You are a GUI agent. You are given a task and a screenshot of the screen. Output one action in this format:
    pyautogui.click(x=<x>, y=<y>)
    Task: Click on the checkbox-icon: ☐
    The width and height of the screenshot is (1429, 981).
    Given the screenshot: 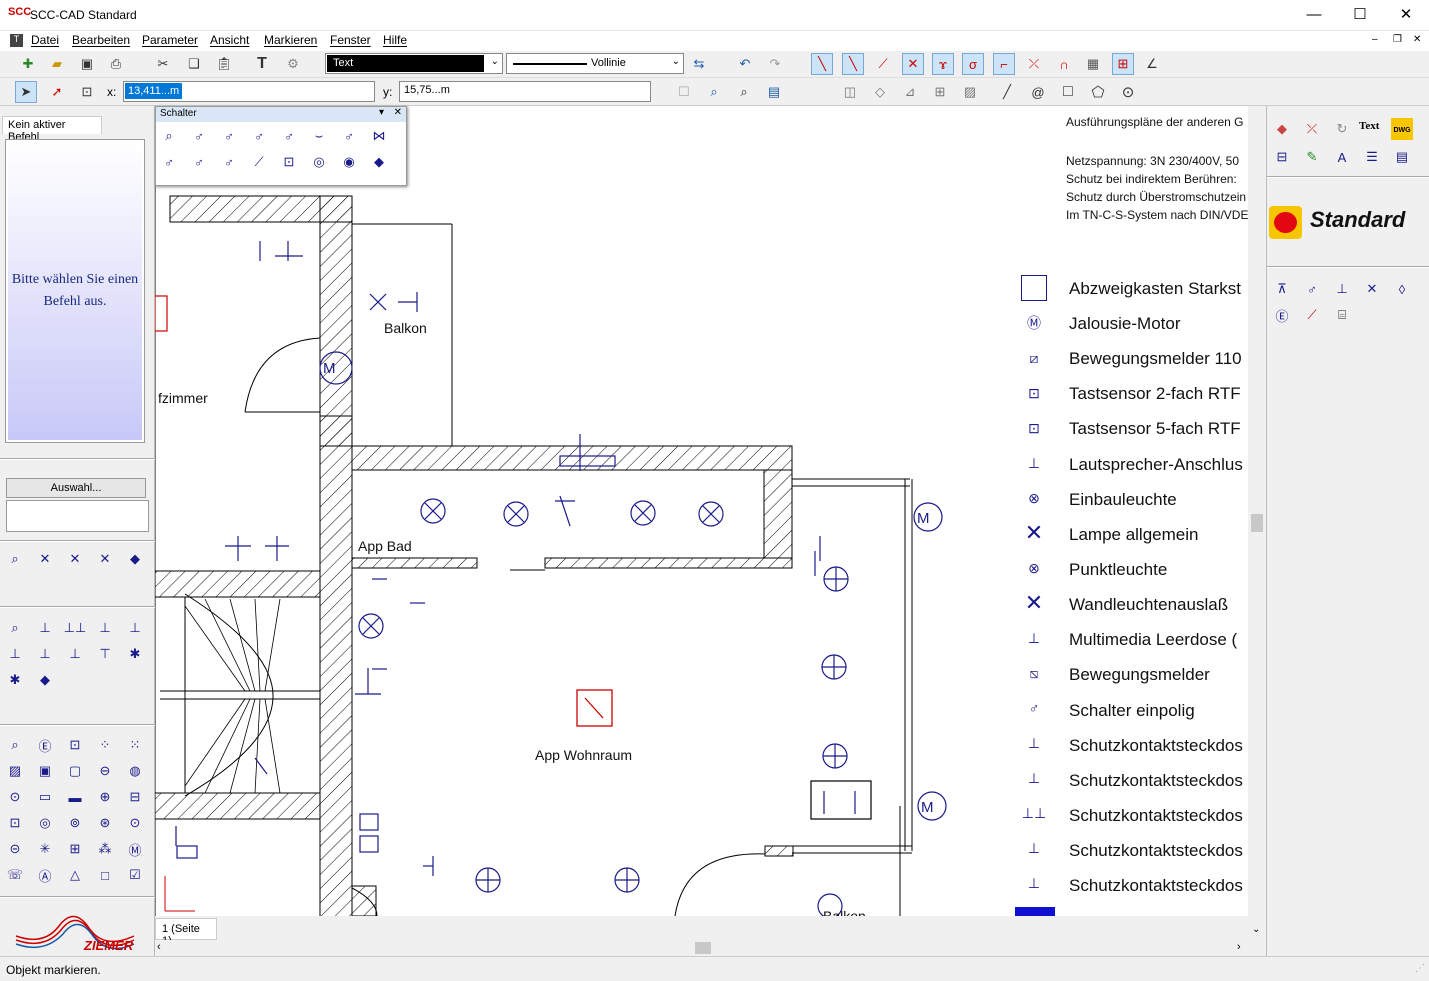 What is the action you would take?
    pyautogui.click(x=684, y=92)
    